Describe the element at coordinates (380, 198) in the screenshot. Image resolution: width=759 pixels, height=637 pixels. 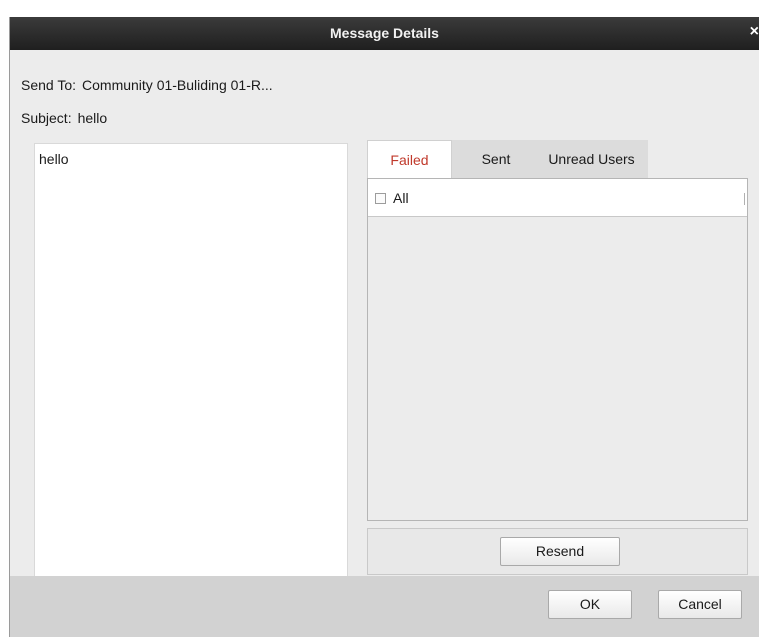
I see `select-all-checkbox` at that location.